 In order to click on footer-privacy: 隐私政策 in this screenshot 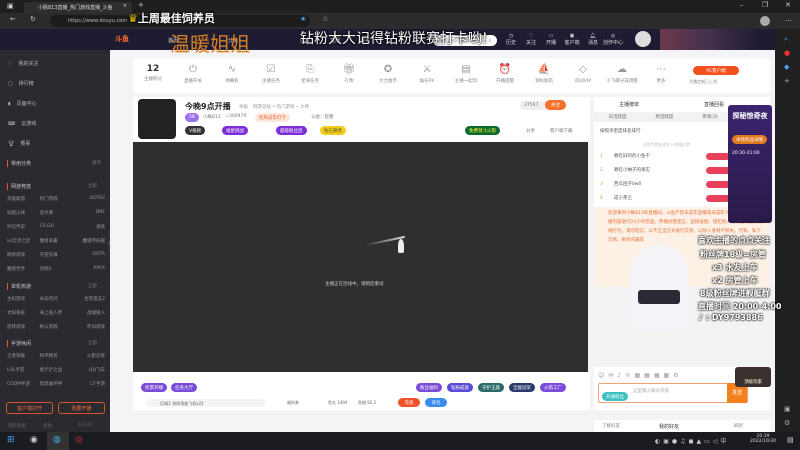, I will do `click(17, 426)`.